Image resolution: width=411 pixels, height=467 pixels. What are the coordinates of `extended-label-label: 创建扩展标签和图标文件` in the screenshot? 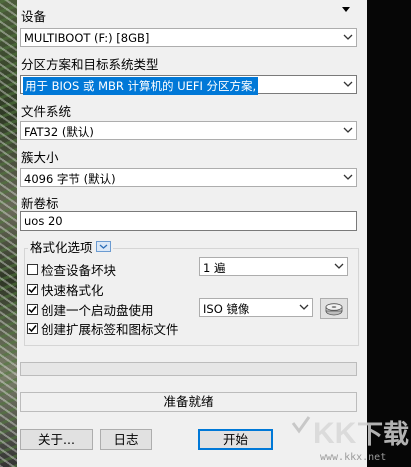 It's located at (110, 329).